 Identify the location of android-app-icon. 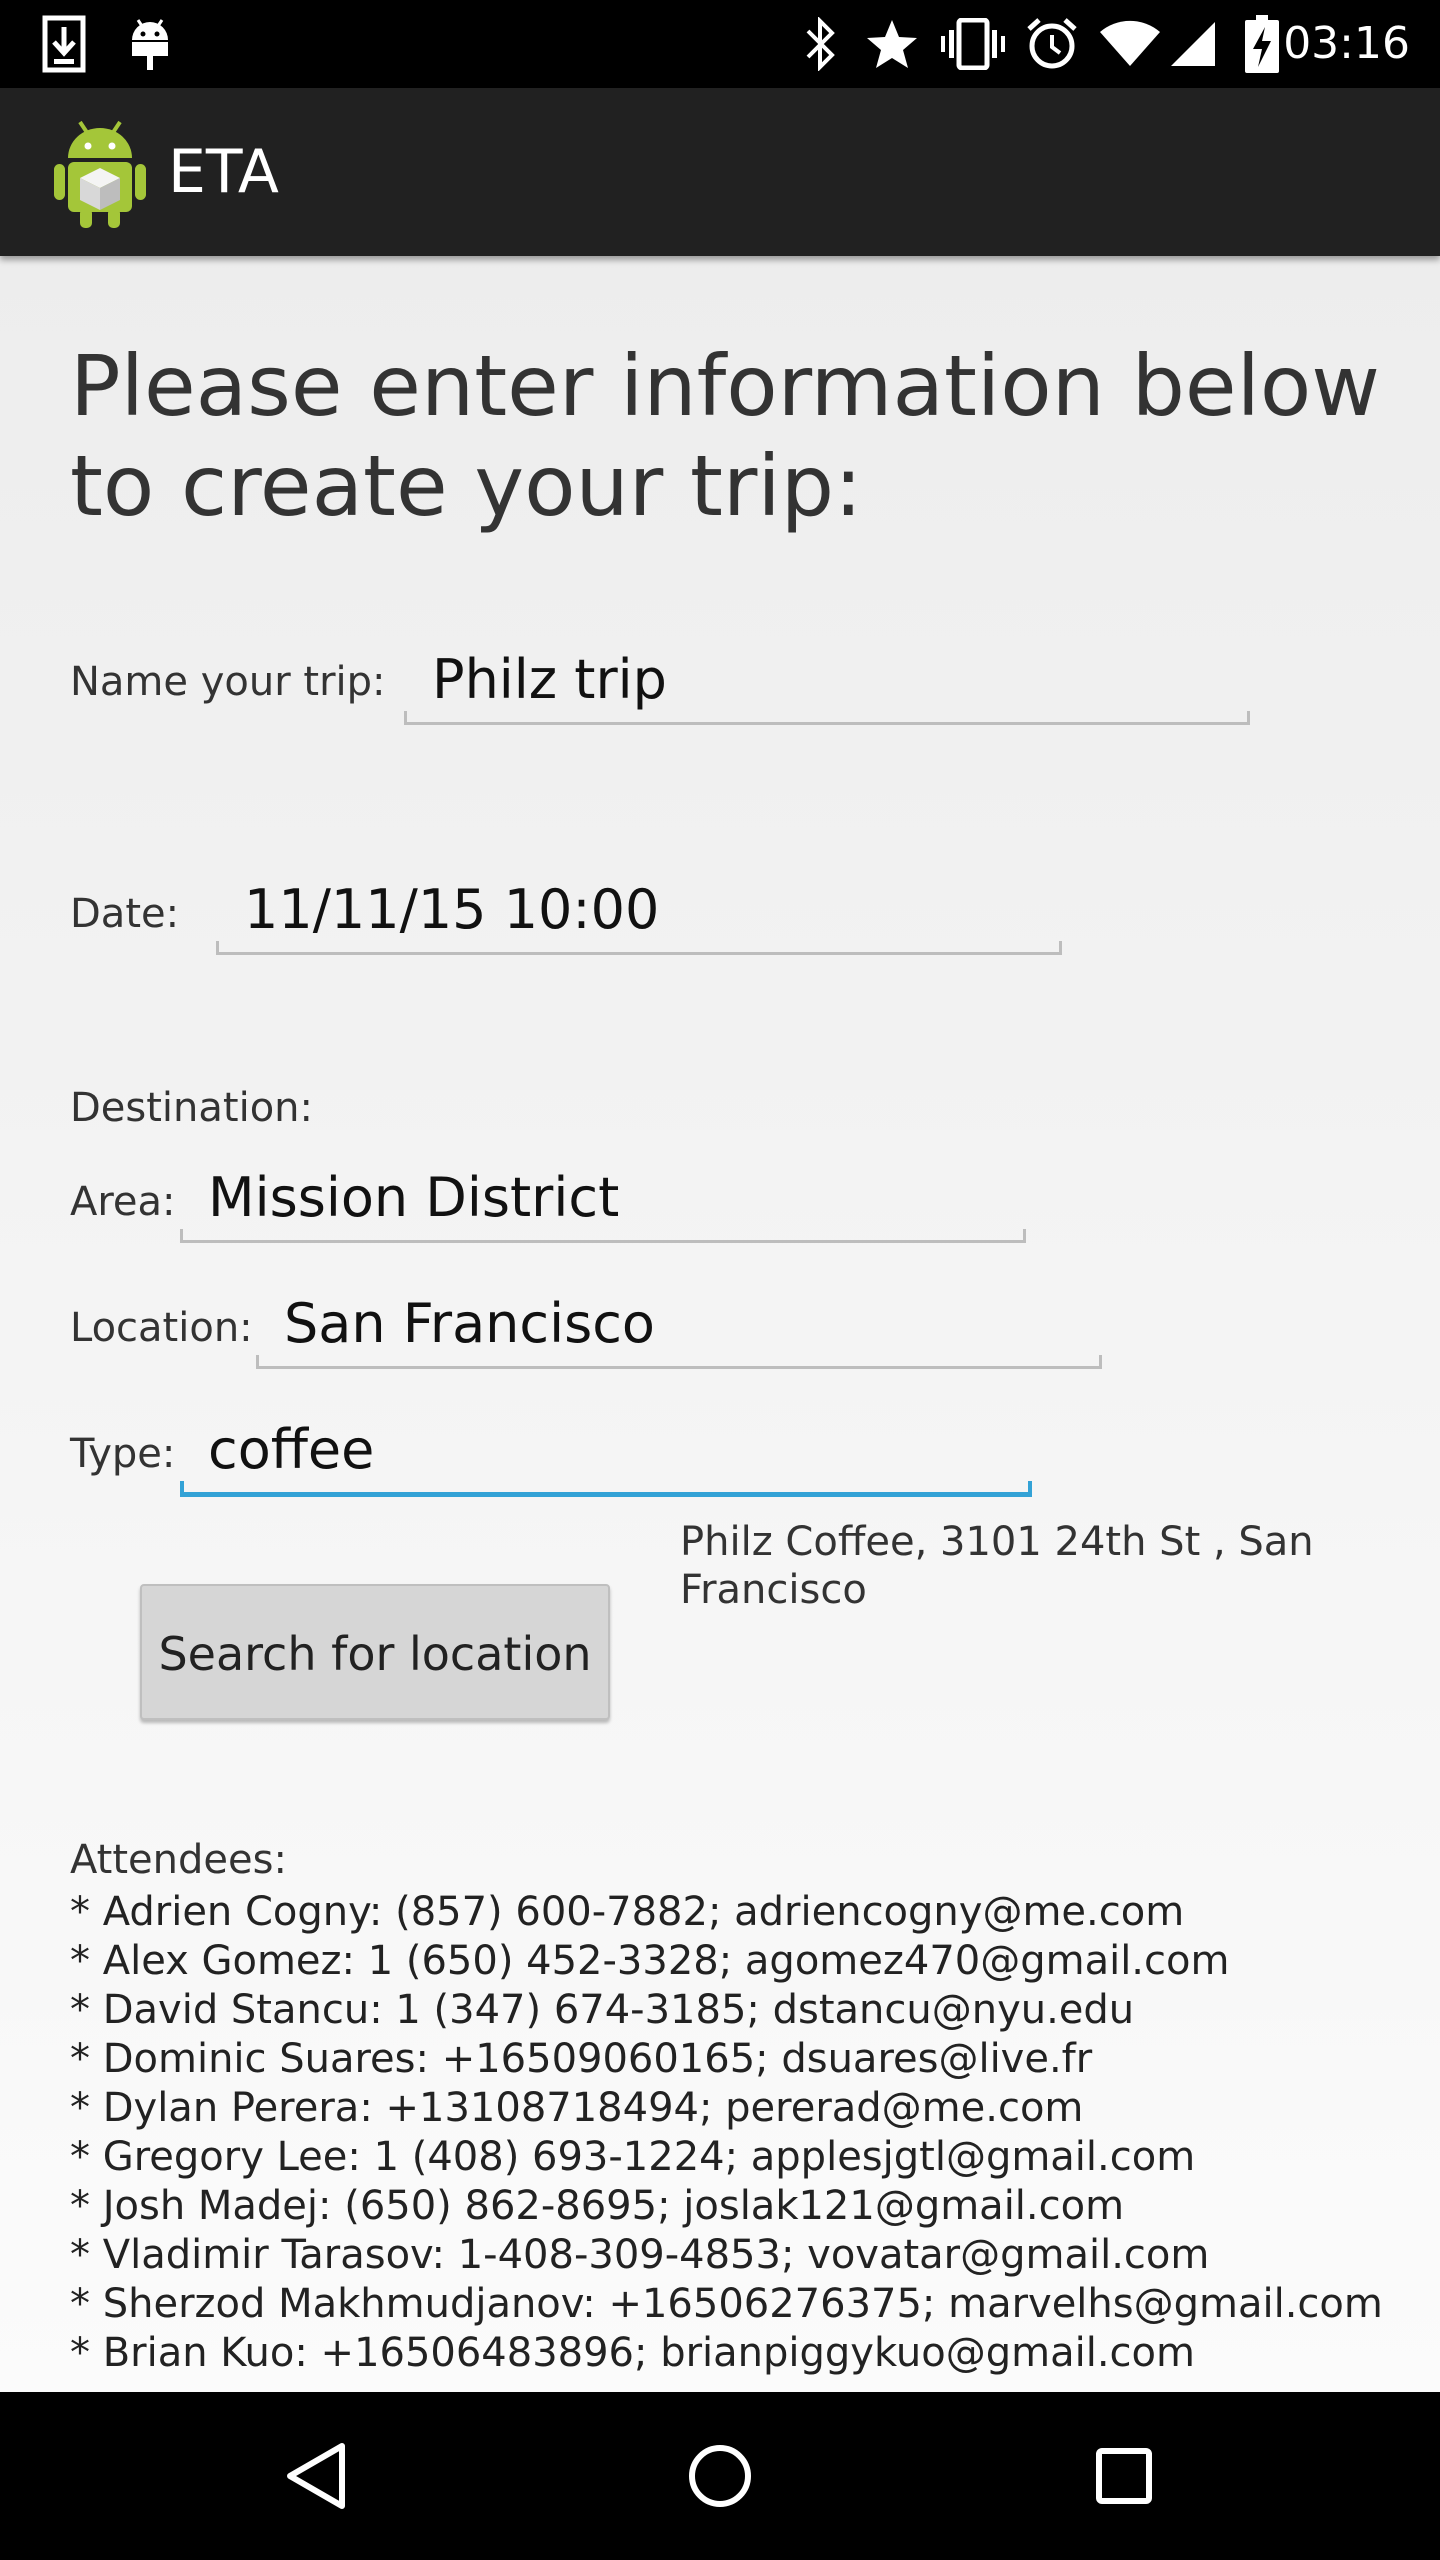
(100, 174).